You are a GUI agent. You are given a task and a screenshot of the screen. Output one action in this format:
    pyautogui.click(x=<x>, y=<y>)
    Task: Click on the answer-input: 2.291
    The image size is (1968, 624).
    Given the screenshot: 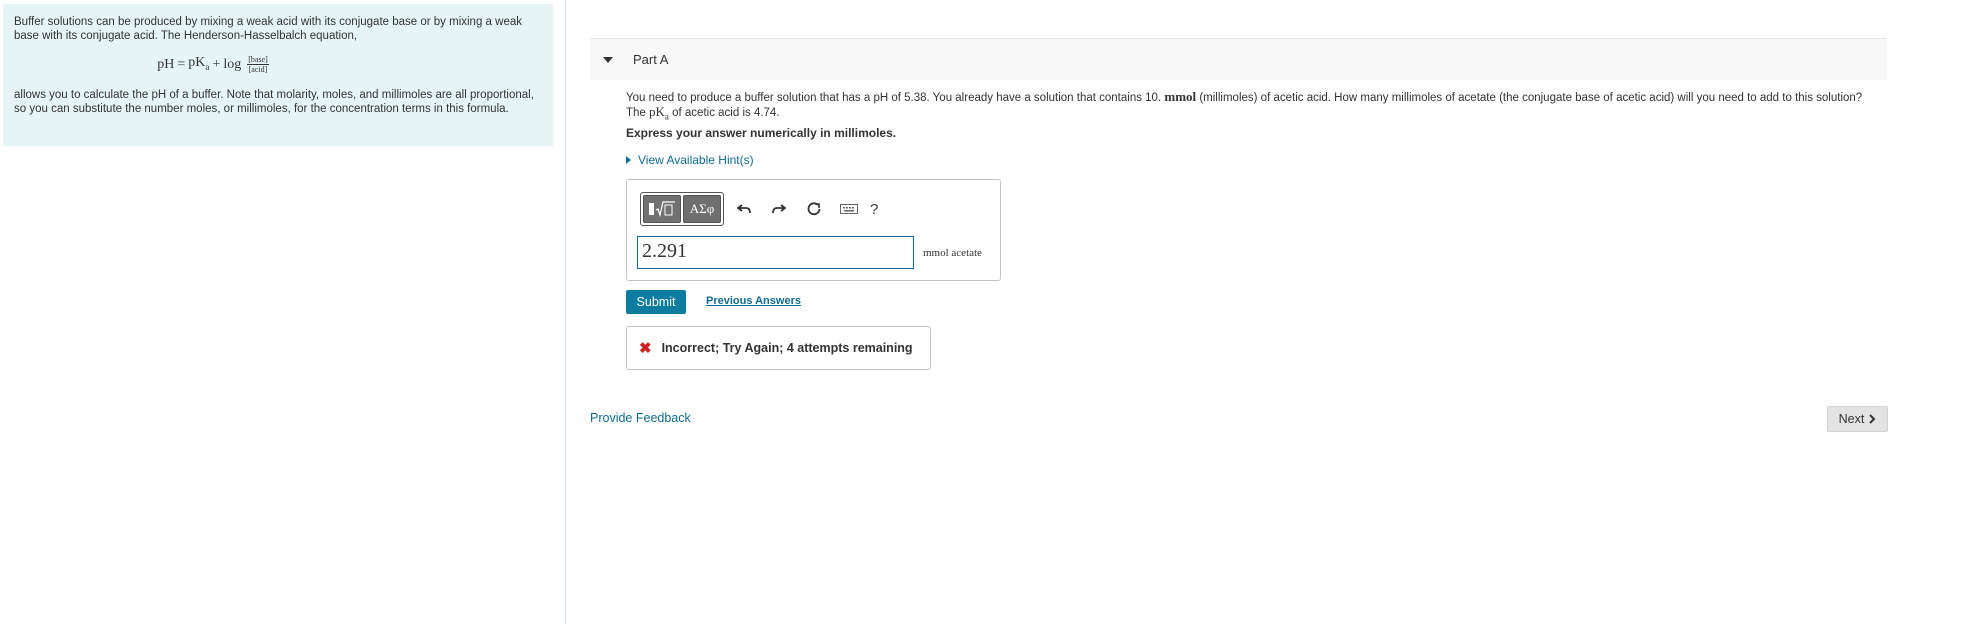 What is the action you would take?
    pyautogui.click(x=775, y=252)
    